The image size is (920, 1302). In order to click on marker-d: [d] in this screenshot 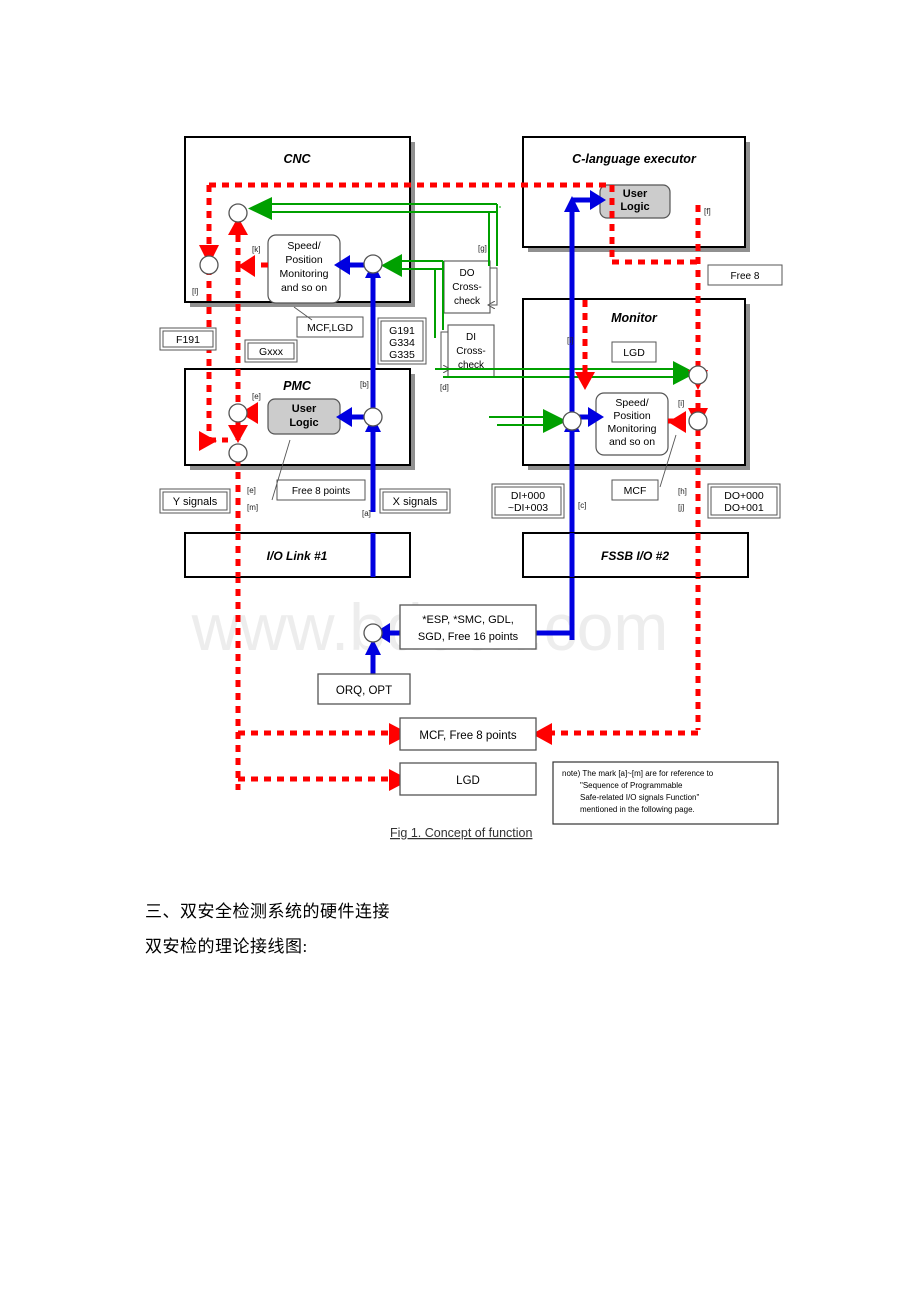, I will do `click(444, 387)`.